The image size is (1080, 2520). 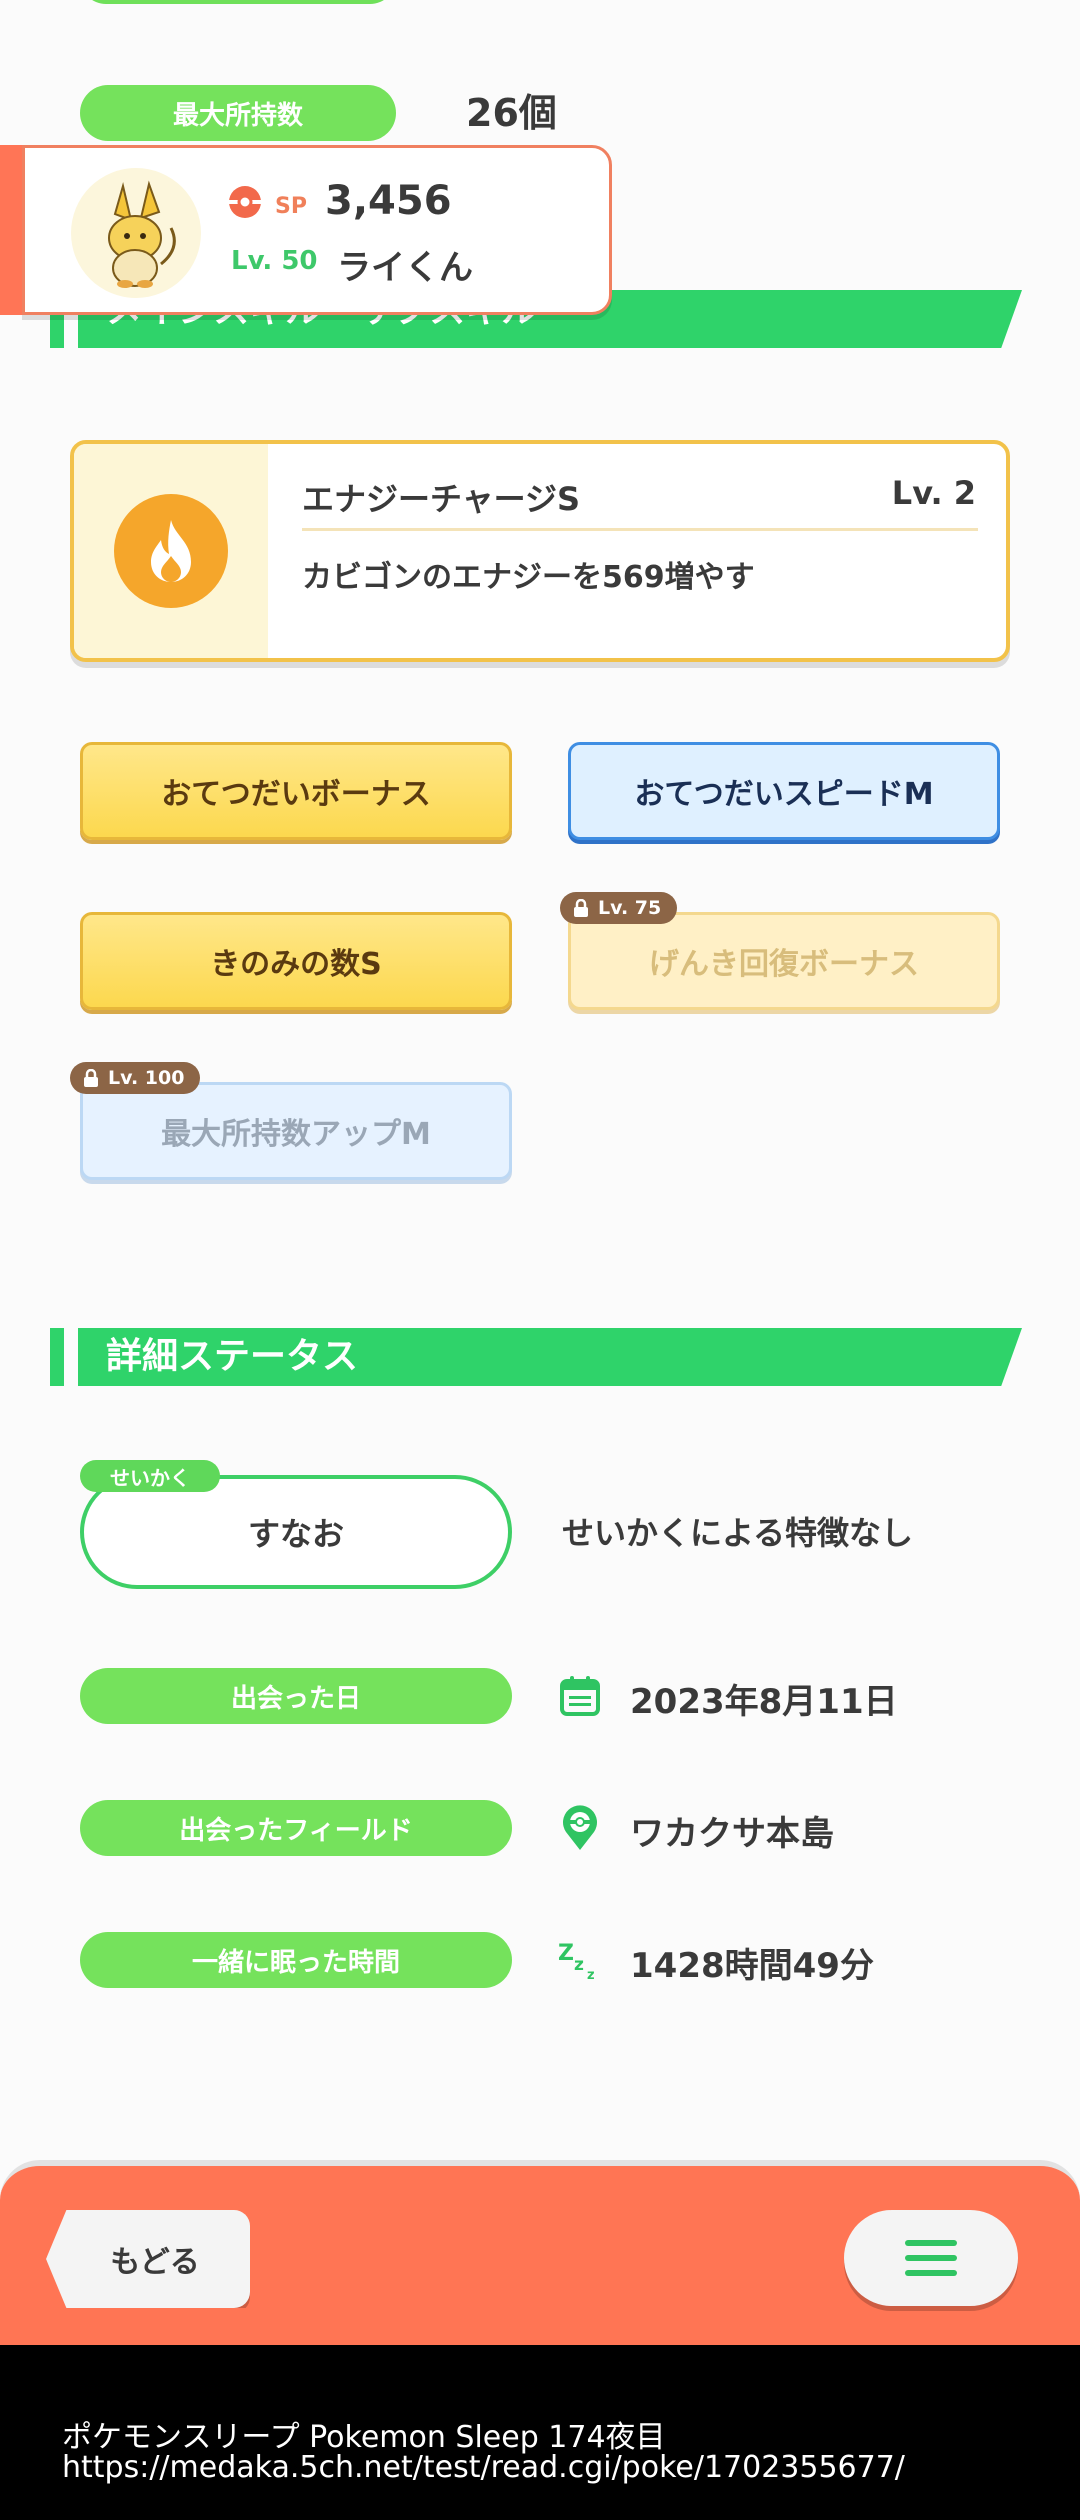 What do you see at coordinates (296, 1131) in the screenshot?
I see `sub-skill-5-locked: 最大所持数アップM` at bounding box center [296, 1131].